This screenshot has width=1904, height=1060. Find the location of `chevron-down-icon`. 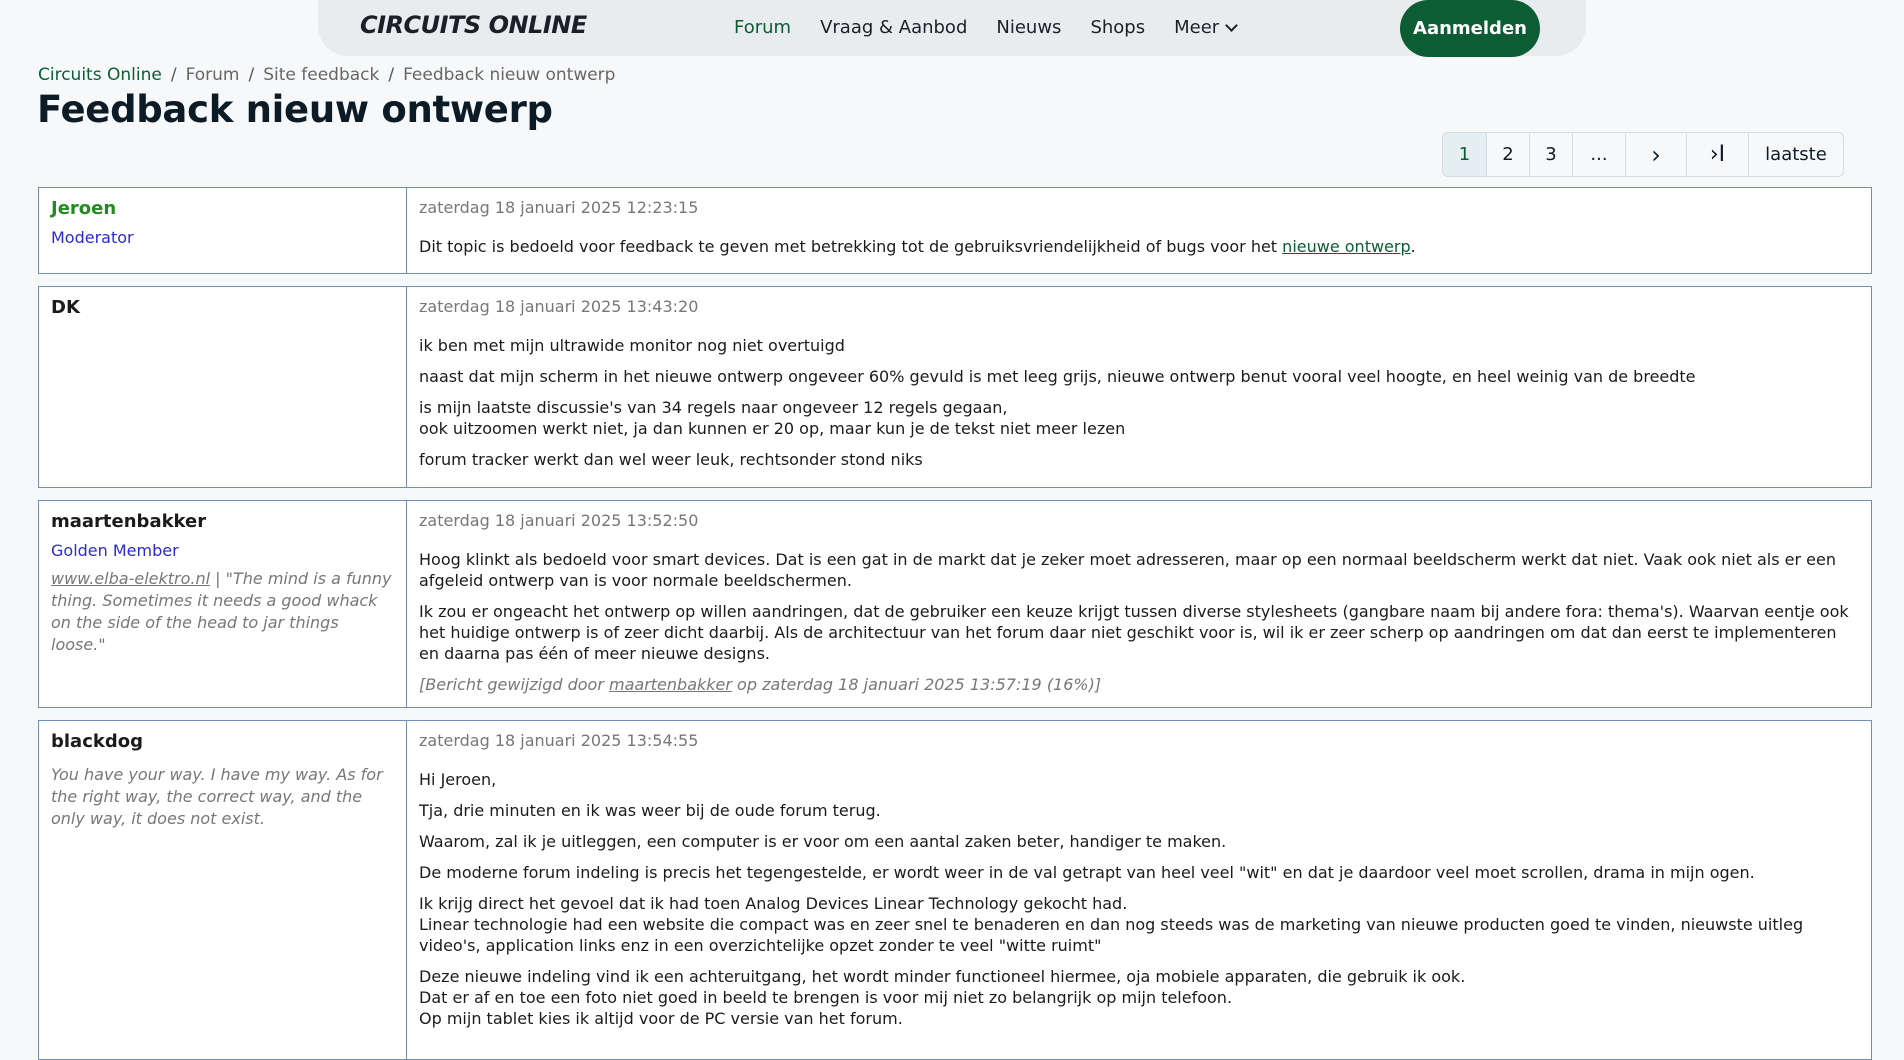

chevron-down-icon is located at coordinates (1232, 25).